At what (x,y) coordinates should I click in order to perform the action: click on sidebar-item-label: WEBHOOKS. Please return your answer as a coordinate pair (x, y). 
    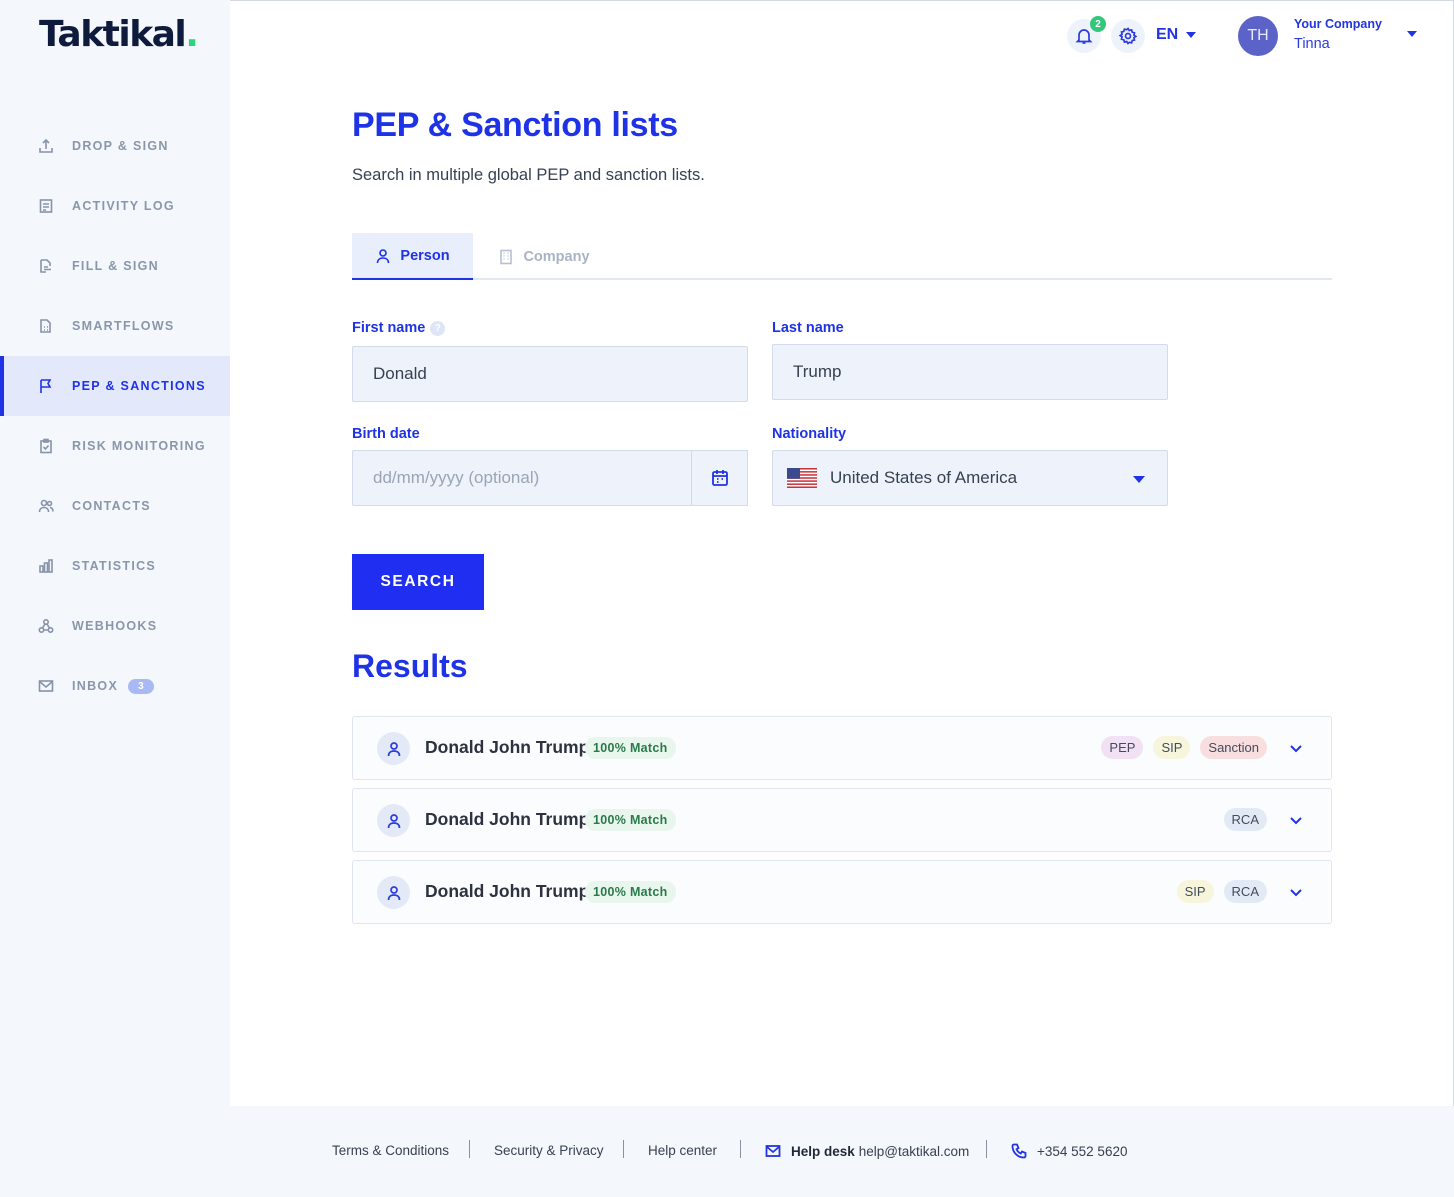
    Looking at the image, I should click on (115, 626).